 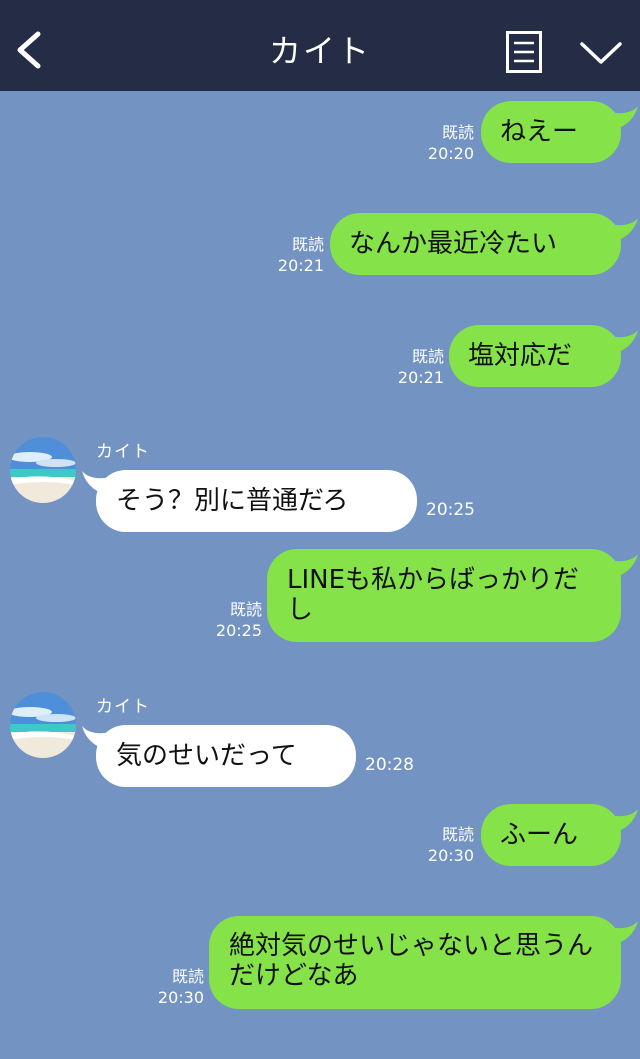 What do you see at coordinates (238, 620) in the screenshot?
I see `read-status: 既読 20:25` at bounding box center [238, 620].